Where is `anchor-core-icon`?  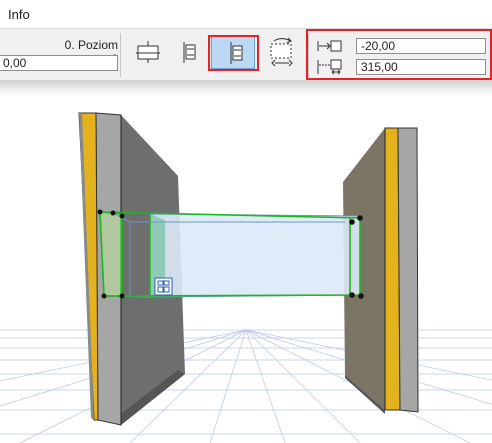
anchor-core-icon is located at coordinates (236, 53).